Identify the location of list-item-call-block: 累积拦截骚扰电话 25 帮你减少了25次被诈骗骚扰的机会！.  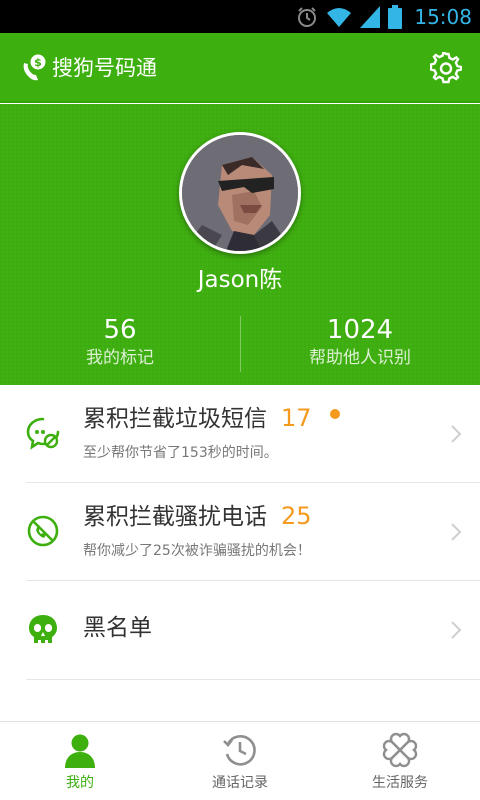
(253, 532).